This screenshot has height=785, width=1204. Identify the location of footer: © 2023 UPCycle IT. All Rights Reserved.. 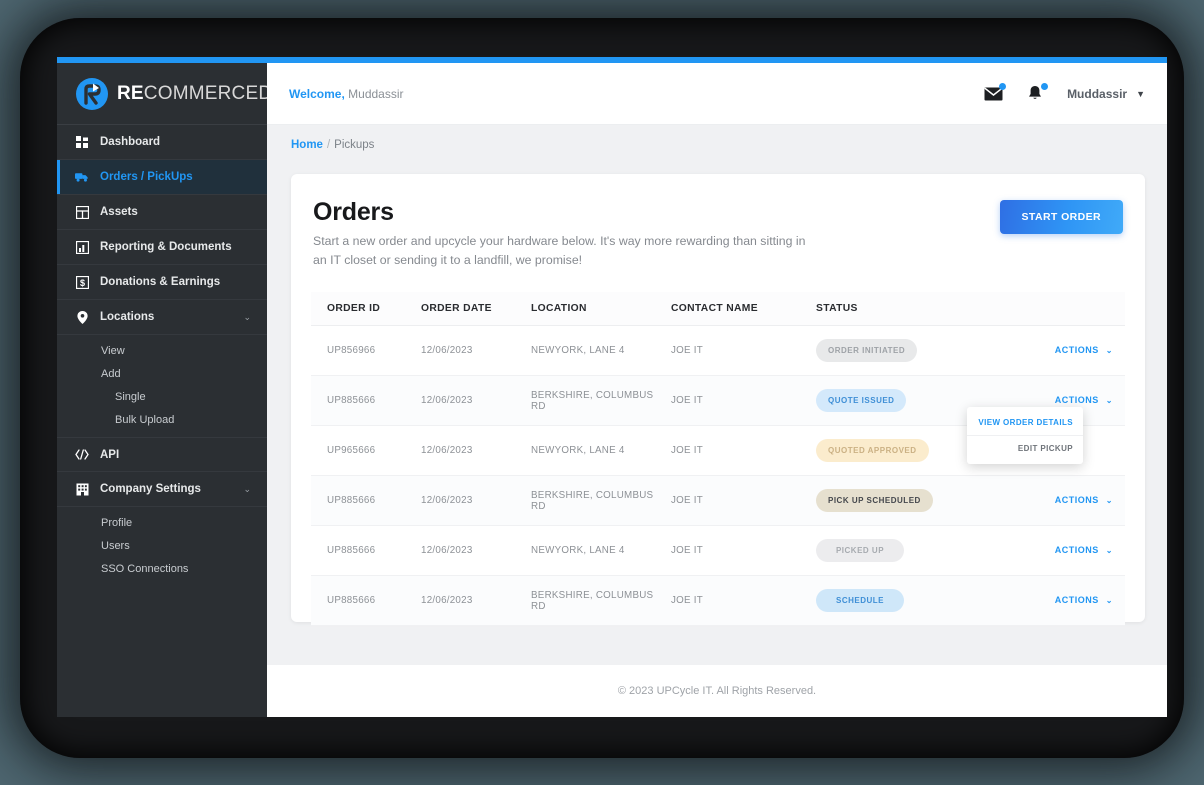
(717, 691).